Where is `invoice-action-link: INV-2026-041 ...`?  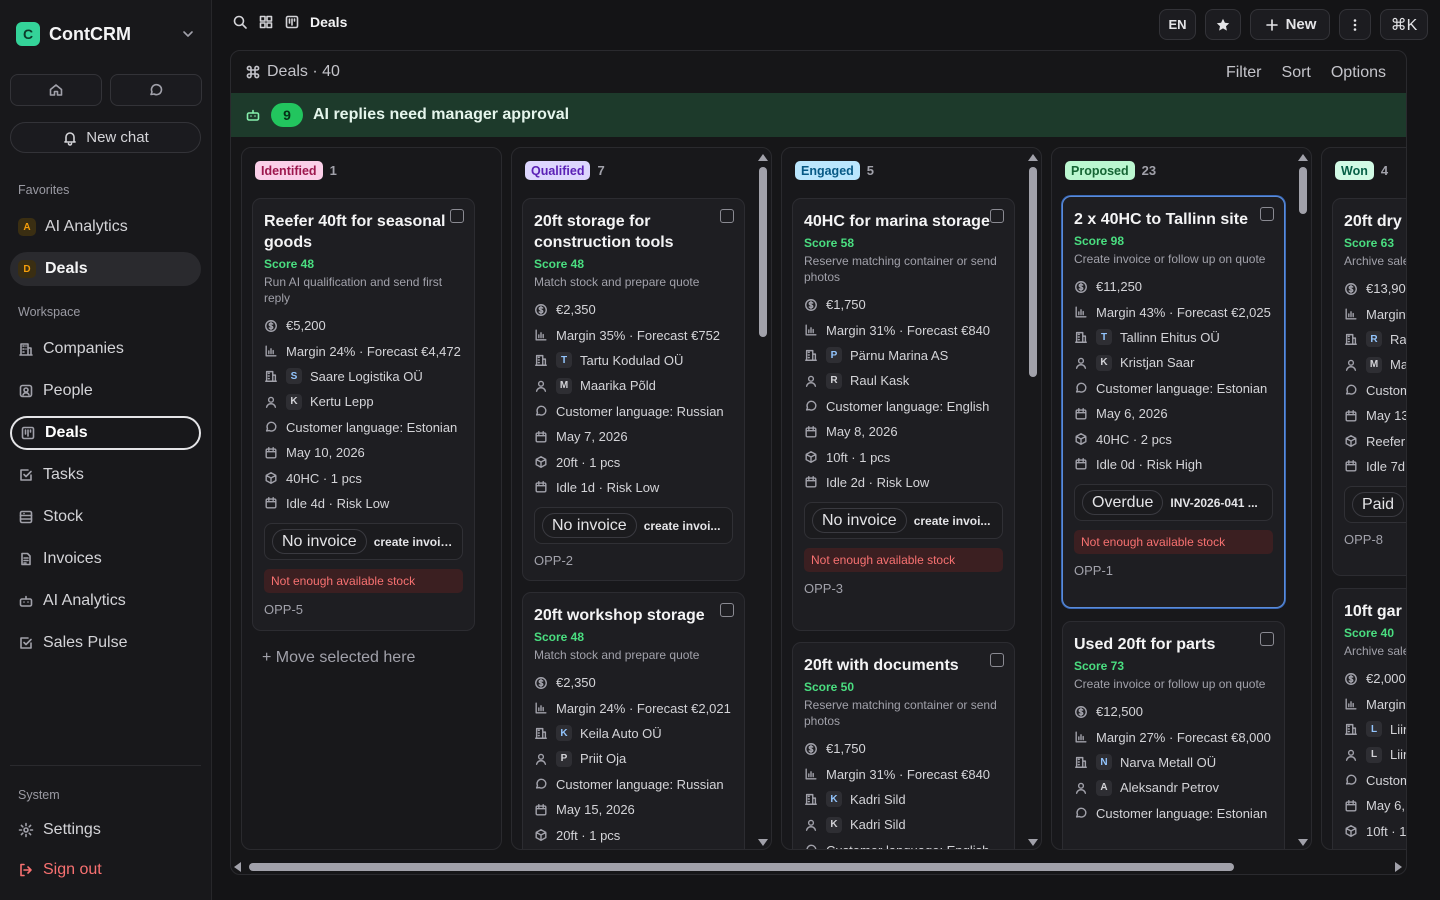
invoice-action-link: INV-2026-041 ... is located at coordinates (1213, 503).